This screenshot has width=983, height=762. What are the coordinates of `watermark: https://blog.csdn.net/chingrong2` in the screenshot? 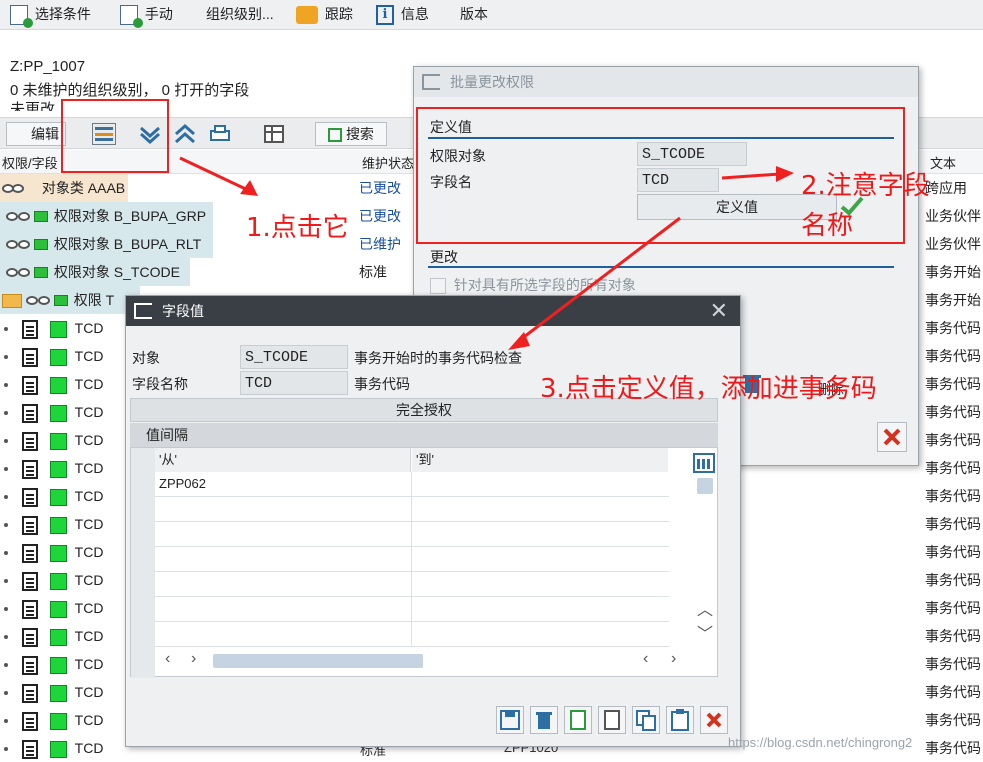 It's located at (820, 742).